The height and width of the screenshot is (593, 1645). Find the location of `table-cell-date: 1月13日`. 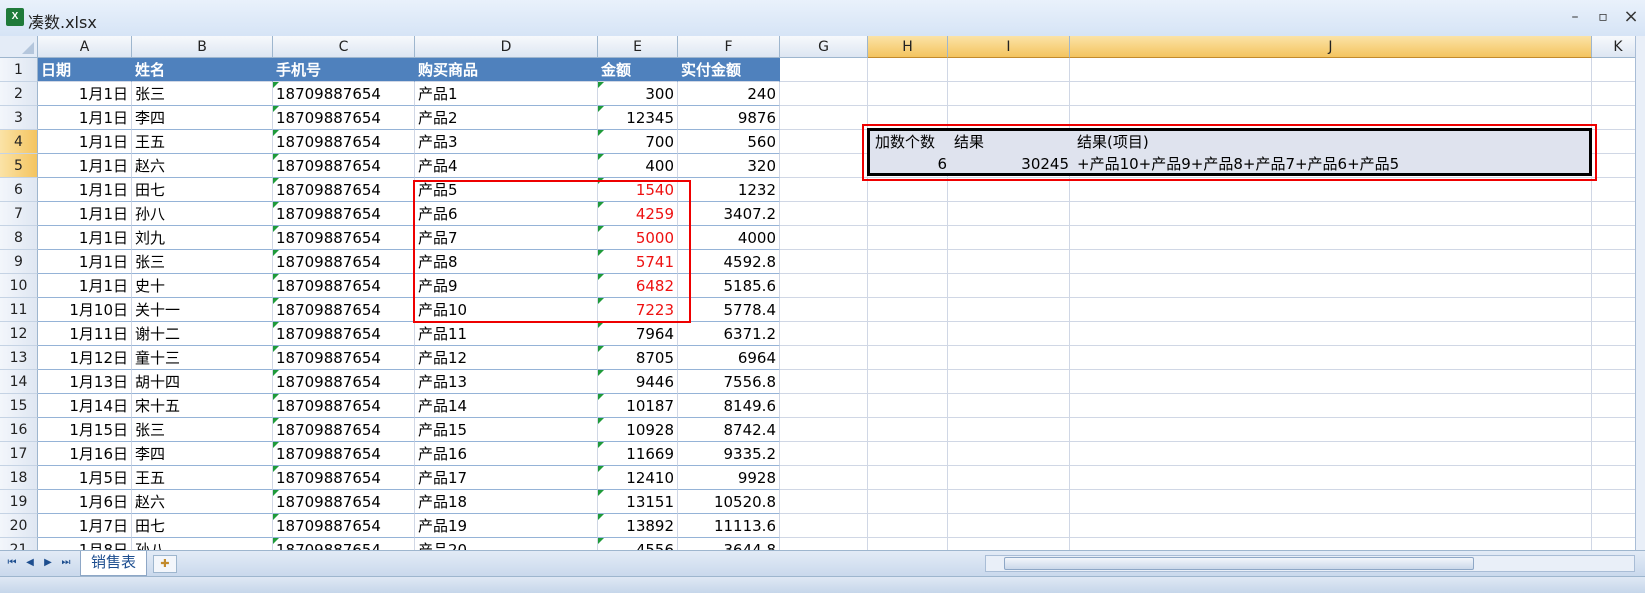

table-cell-date: 1月13日 is located at coordinates (85, 382).